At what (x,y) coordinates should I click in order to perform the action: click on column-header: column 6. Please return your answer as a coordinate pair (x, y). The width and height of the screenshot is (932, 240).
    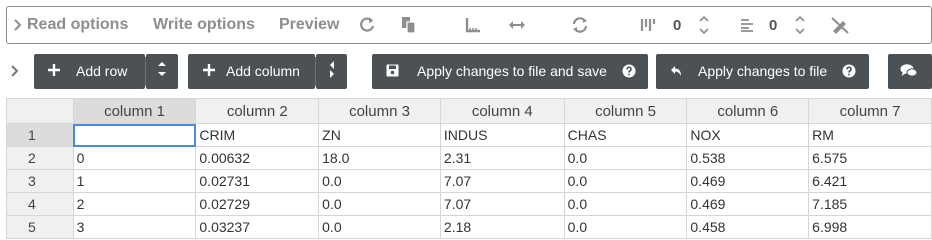
    Looking at the image, I should click on (748, 111).